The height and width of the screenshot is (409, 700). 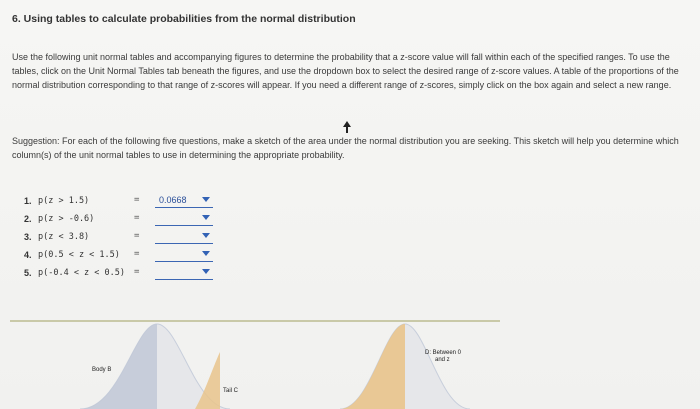 I want to click on answer-dropdown-1: 0.0668, so click(x=184, y=200).